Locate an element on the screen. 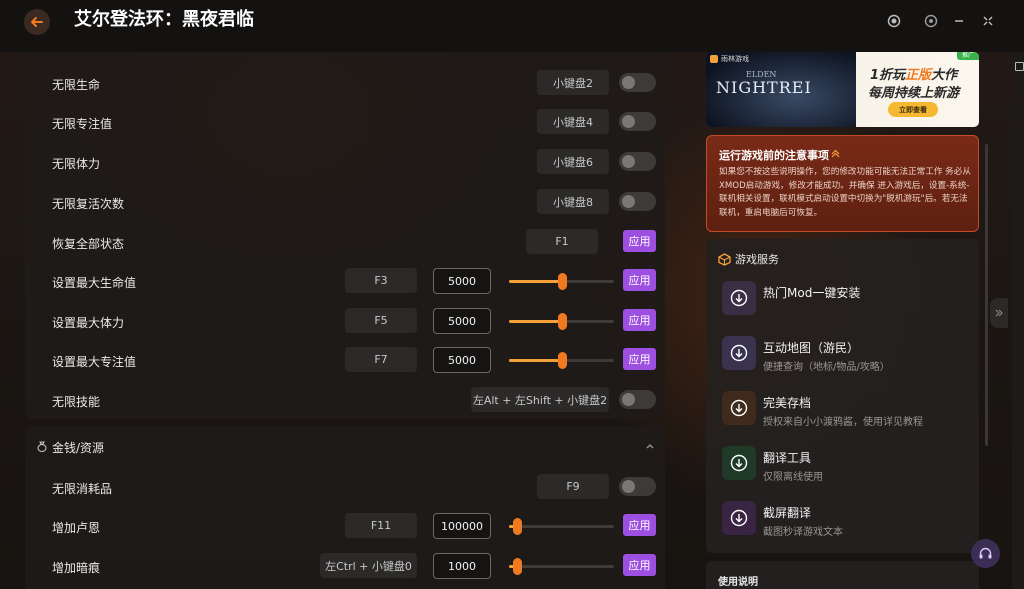 Image resolution: width=1024 pixels, height=589 pixels. service-item: 翻译工具 仅限离线使用 is located at coordinates (847, 466).